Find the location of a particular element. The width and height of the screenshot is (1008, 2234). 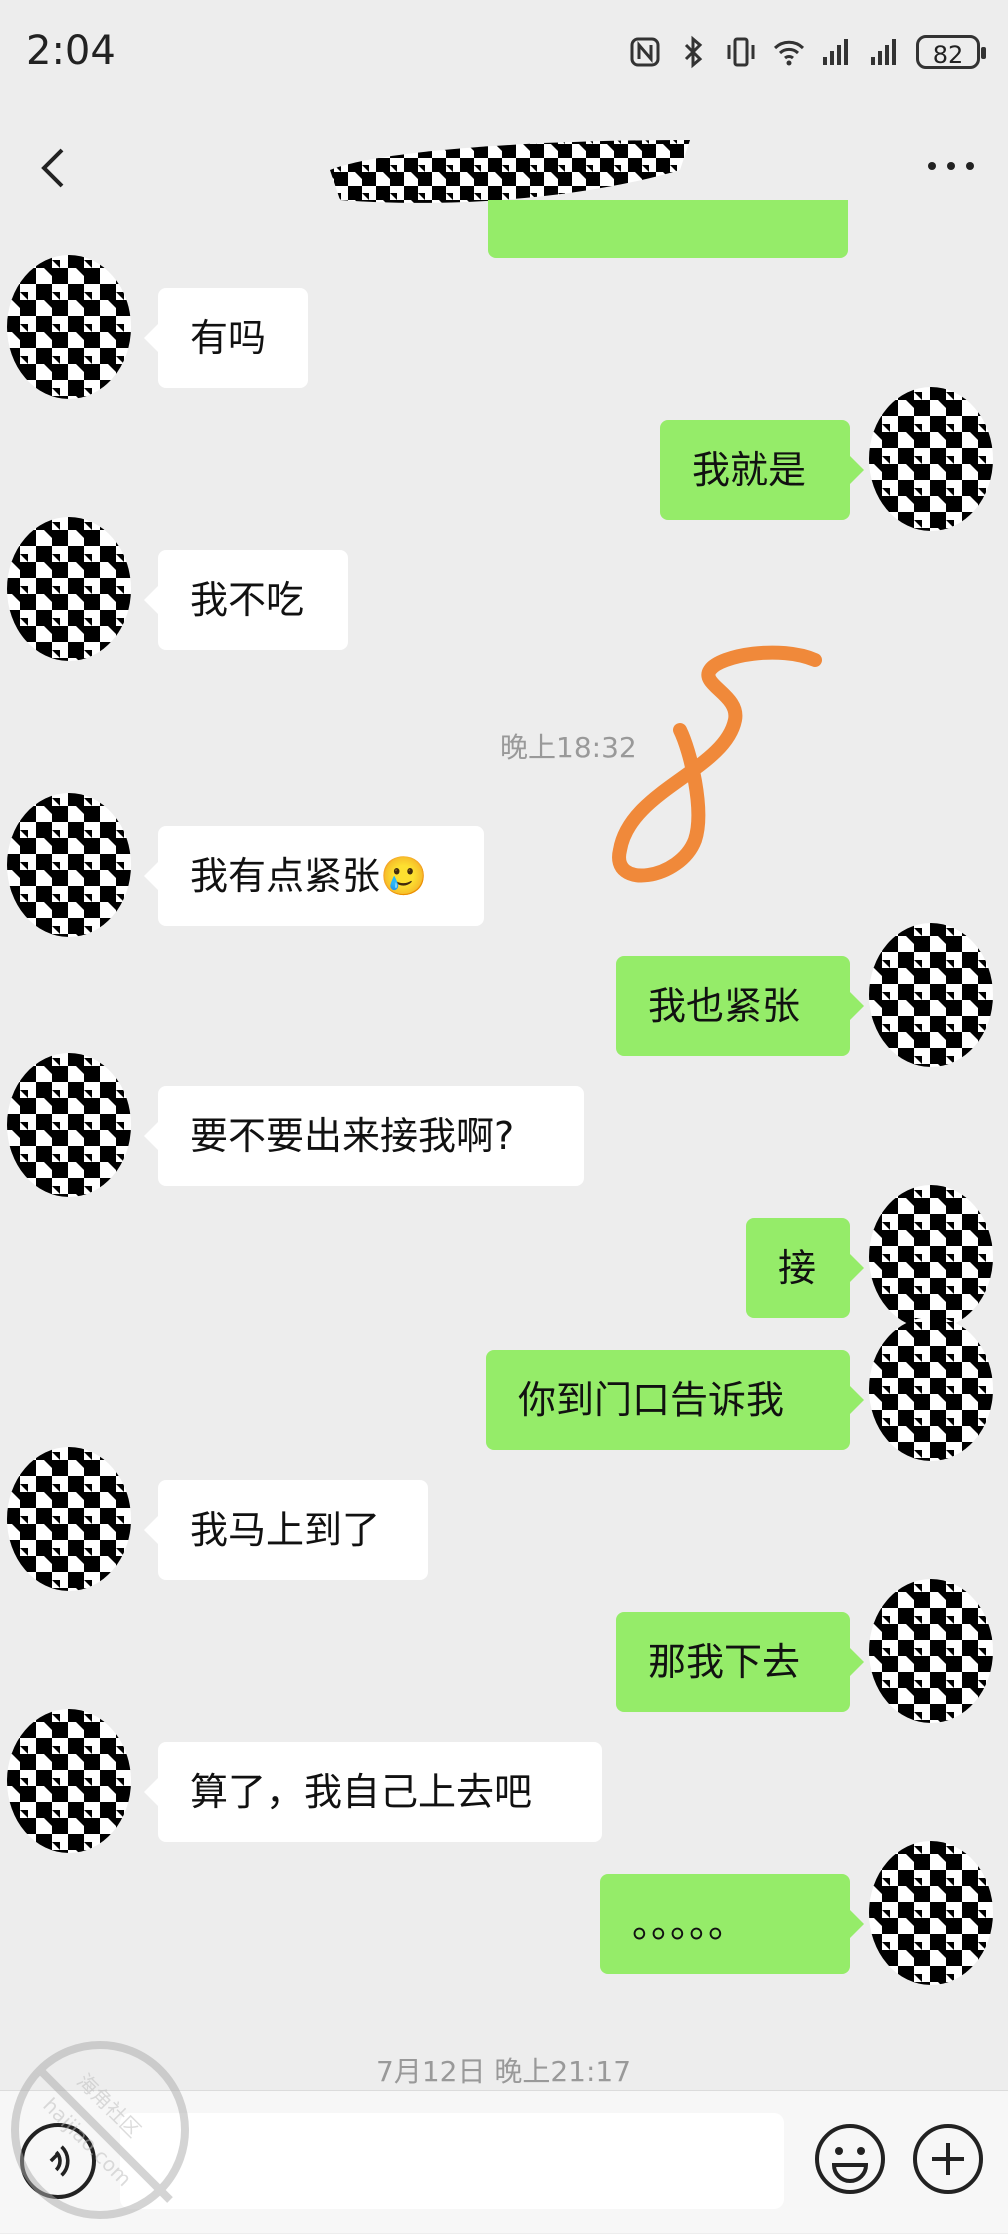

received-message: 要不要出来接我啊? is located at coordinates (364, 1136).